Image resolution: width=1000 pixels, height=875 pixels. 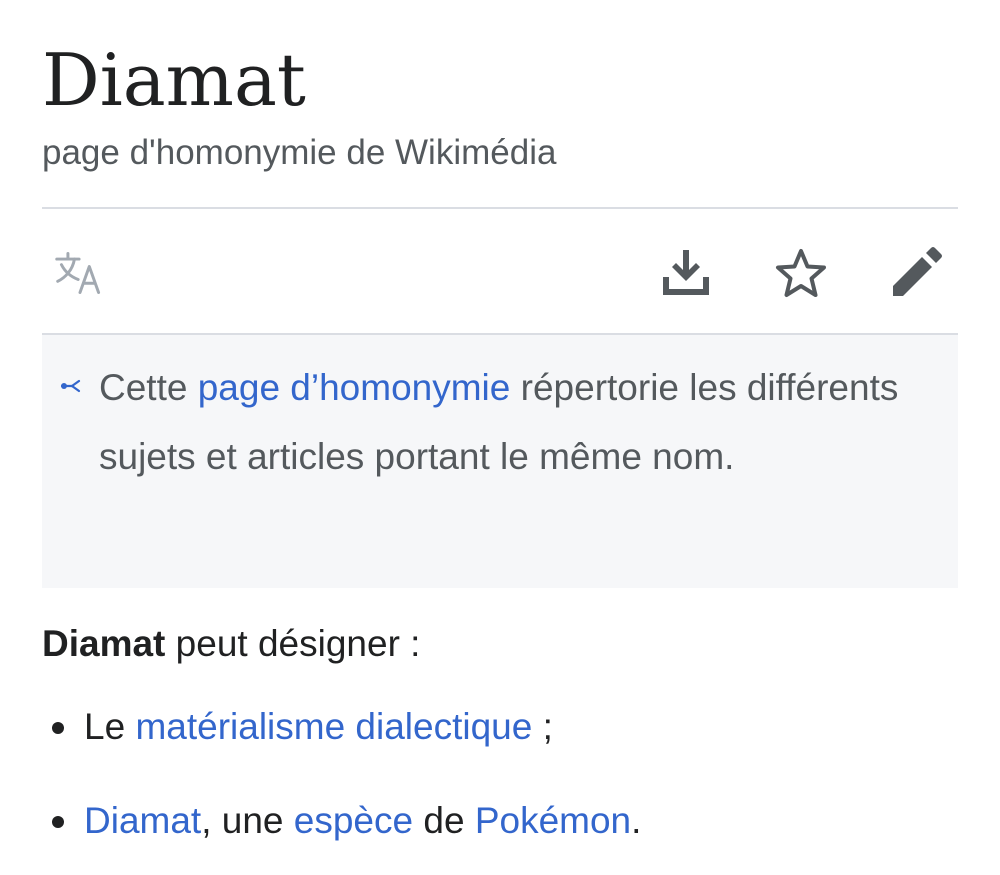 I want to click on translate-icon, so click(x=80, y=273).